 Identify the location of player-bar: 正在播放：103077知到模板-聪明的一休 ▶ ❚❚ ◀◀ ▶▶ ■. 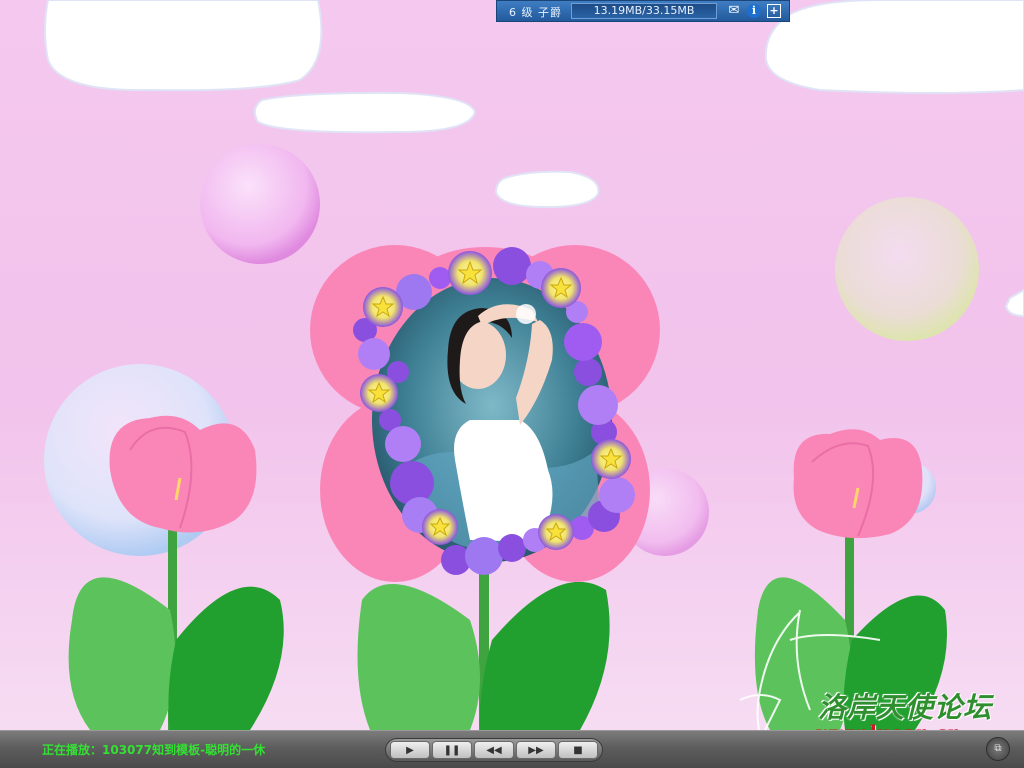
(512, 749).